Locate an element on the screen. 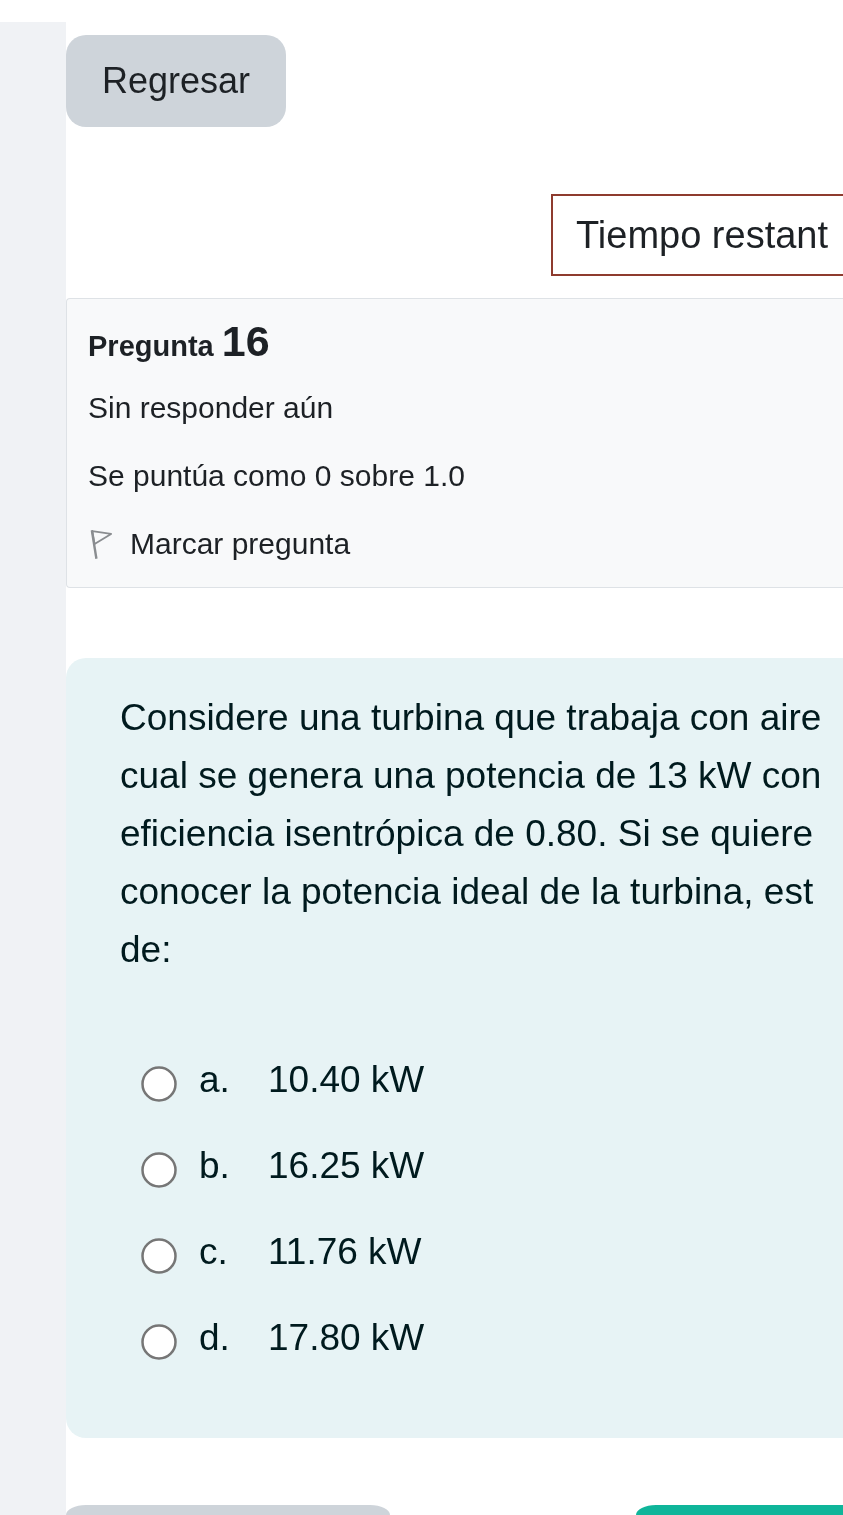  option-text: 16.25 kW is located at coordinates (346, 1166).